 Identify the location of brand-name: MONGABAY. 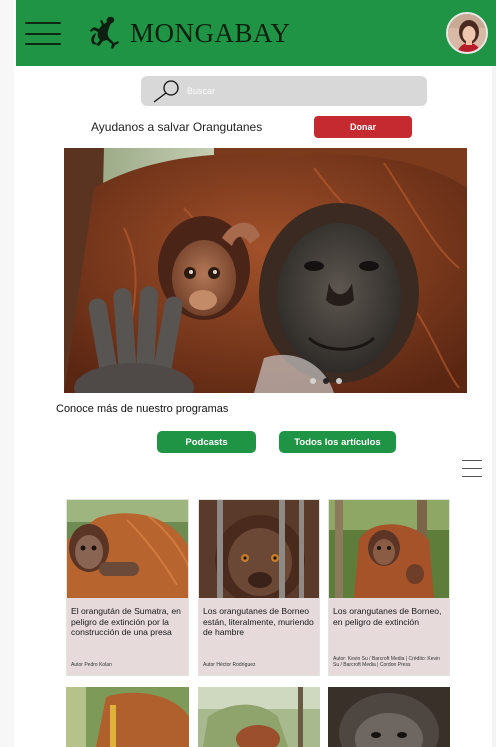
(210, 32).